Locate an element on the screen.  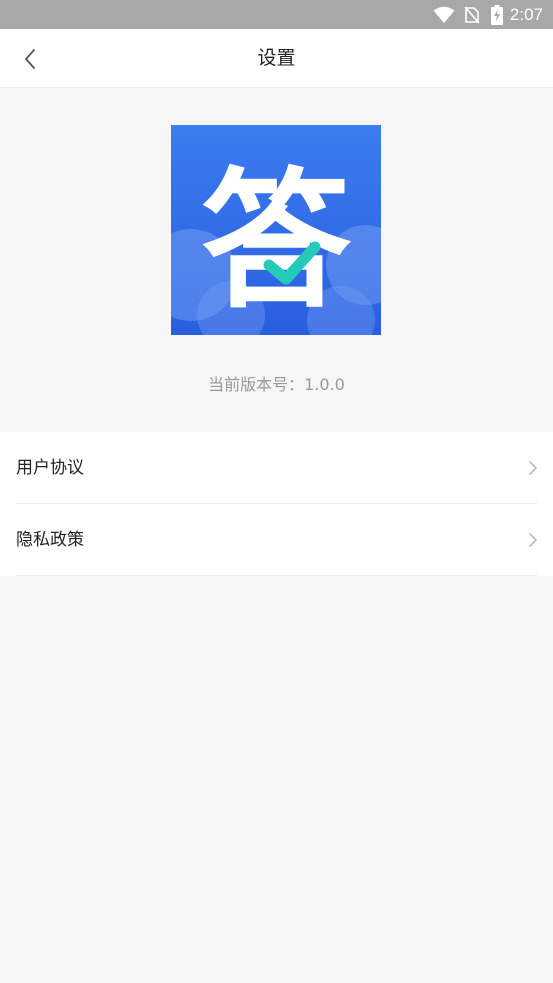
app-logo: 答 is located at coordinates (276, 230).